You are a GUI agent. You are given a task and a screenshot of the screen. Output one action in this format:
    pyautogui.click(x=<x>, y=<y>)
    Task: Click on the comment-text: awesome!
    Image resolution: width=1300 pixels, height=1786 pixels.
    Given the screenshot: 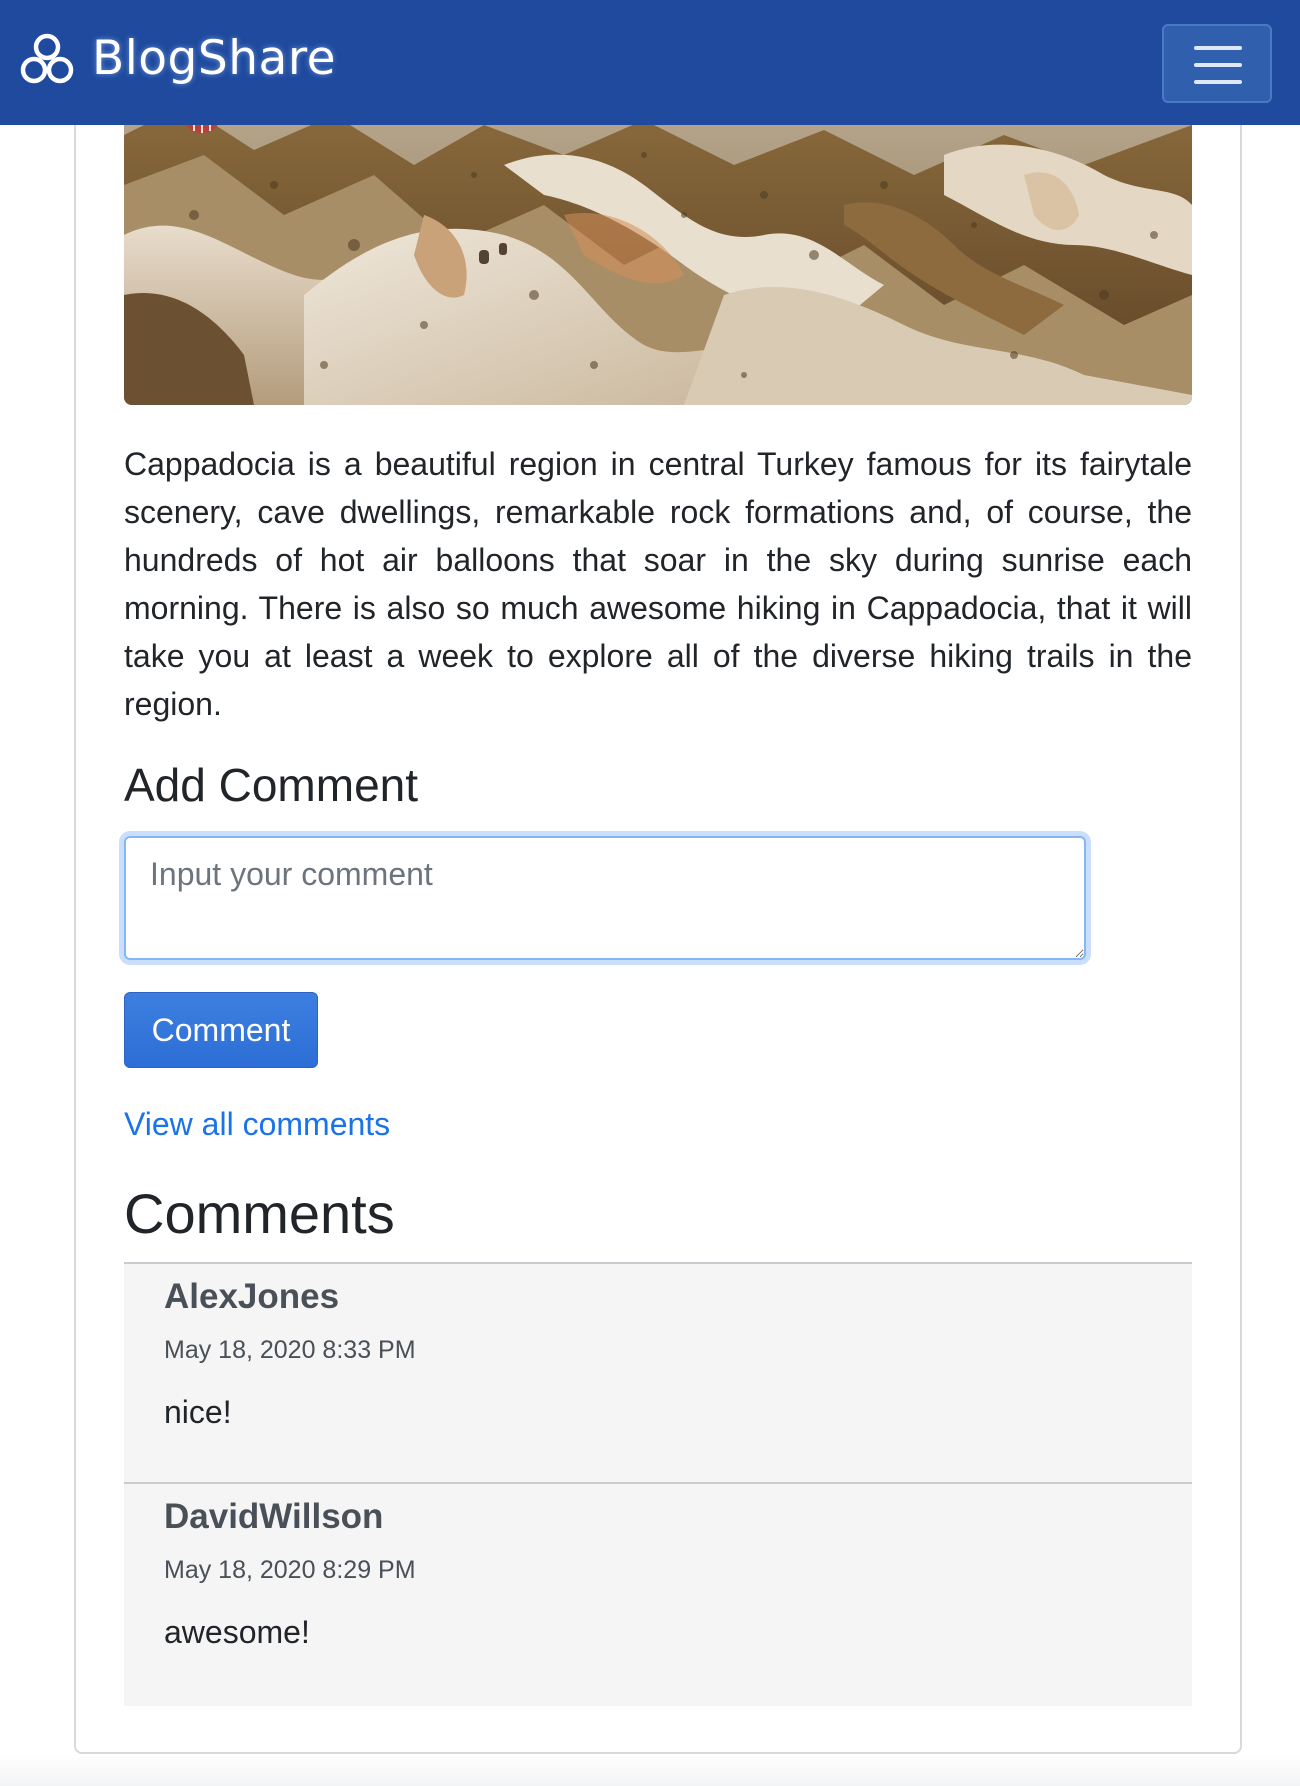 What is the action you would take?
    pyautogui.click(x=237, y=1632)
    